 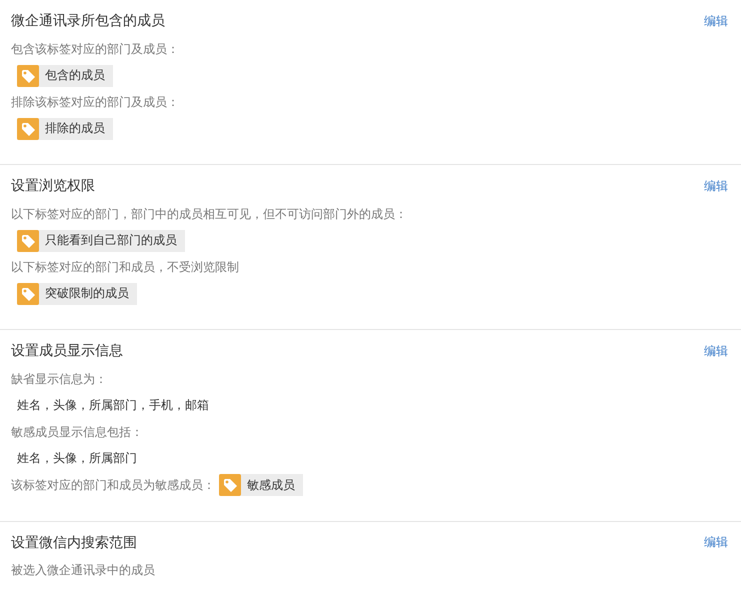 I want to click on tag-label: 排除的成员, so click(x=75, y=129).